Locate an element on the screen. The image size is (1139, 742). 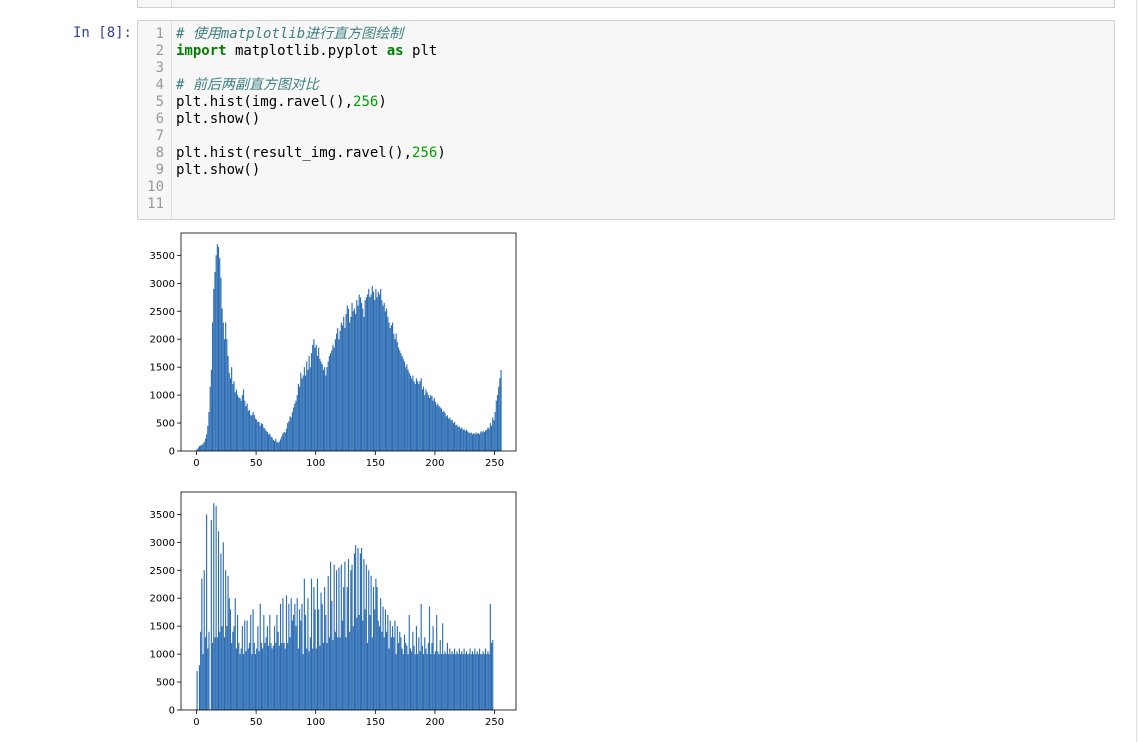
line-number: 1 is located at coordinates (159, 34).